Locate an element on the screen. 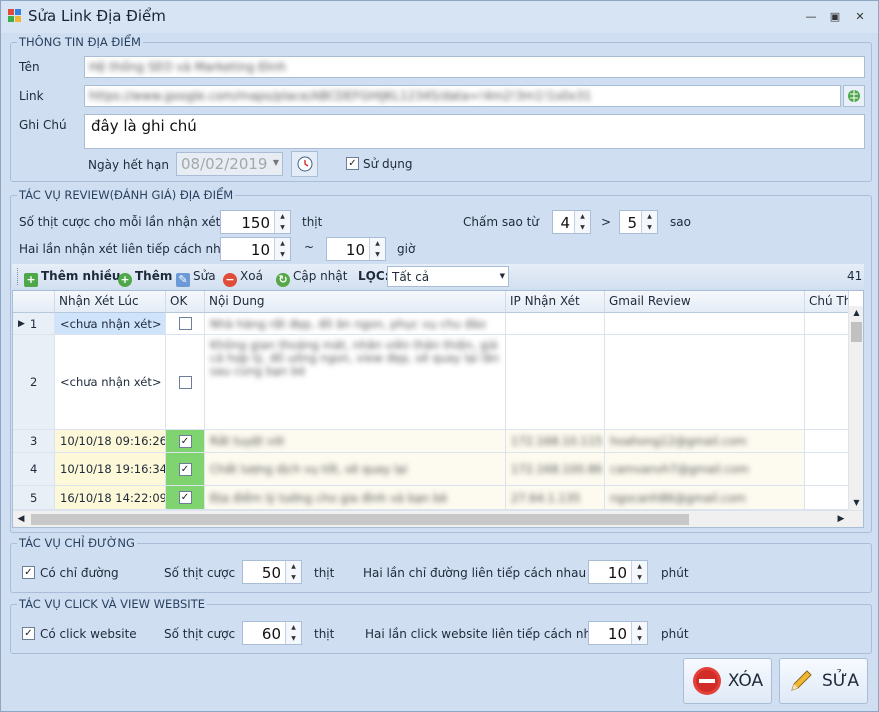 The height and width of the screenshot is (712, 879). scroll-up-icon: ▲ is located at coordinates (856, 313).